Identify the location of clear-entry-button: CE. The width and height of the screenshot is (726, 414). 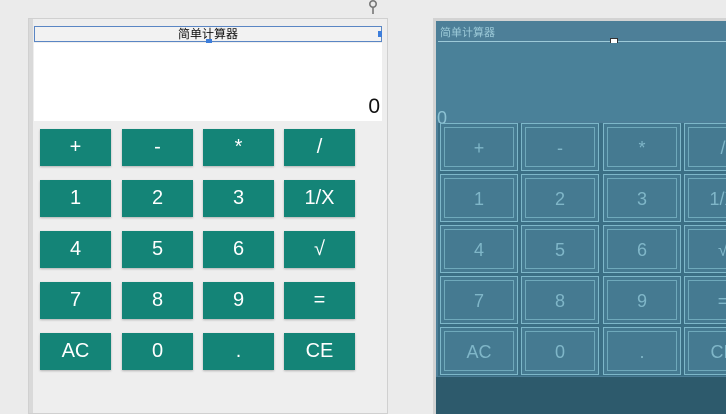
(319, 351).